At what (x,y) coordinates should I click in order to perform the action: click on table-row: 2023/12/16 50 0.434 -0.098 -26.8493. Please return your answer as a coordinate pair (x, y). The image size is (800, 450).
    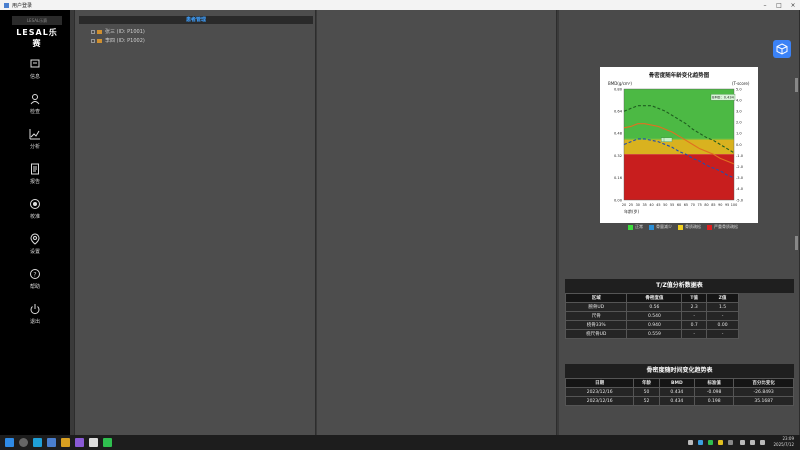
    Looking at the image, I should click on (679, 392).